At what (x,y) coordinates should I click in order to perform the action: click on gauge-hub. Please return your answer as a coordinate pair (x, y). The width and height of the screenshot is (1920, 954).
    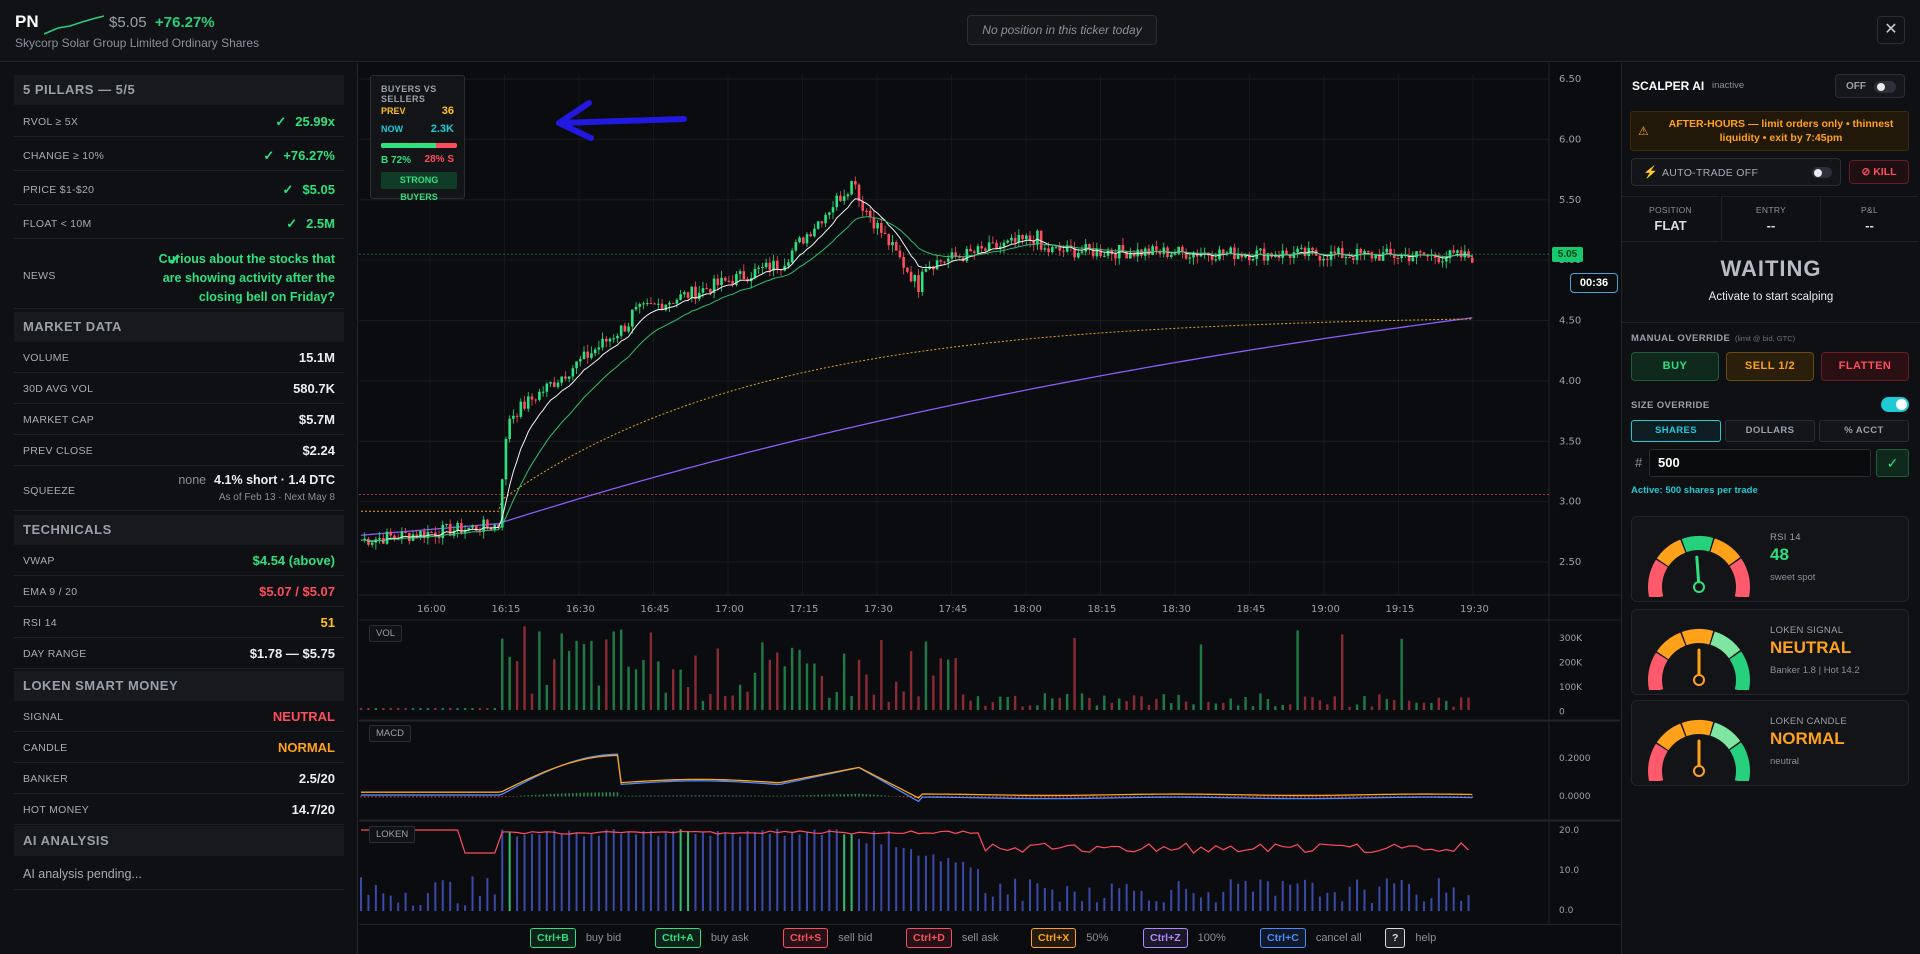
    Looking at the image, I should click on (1699, 680).